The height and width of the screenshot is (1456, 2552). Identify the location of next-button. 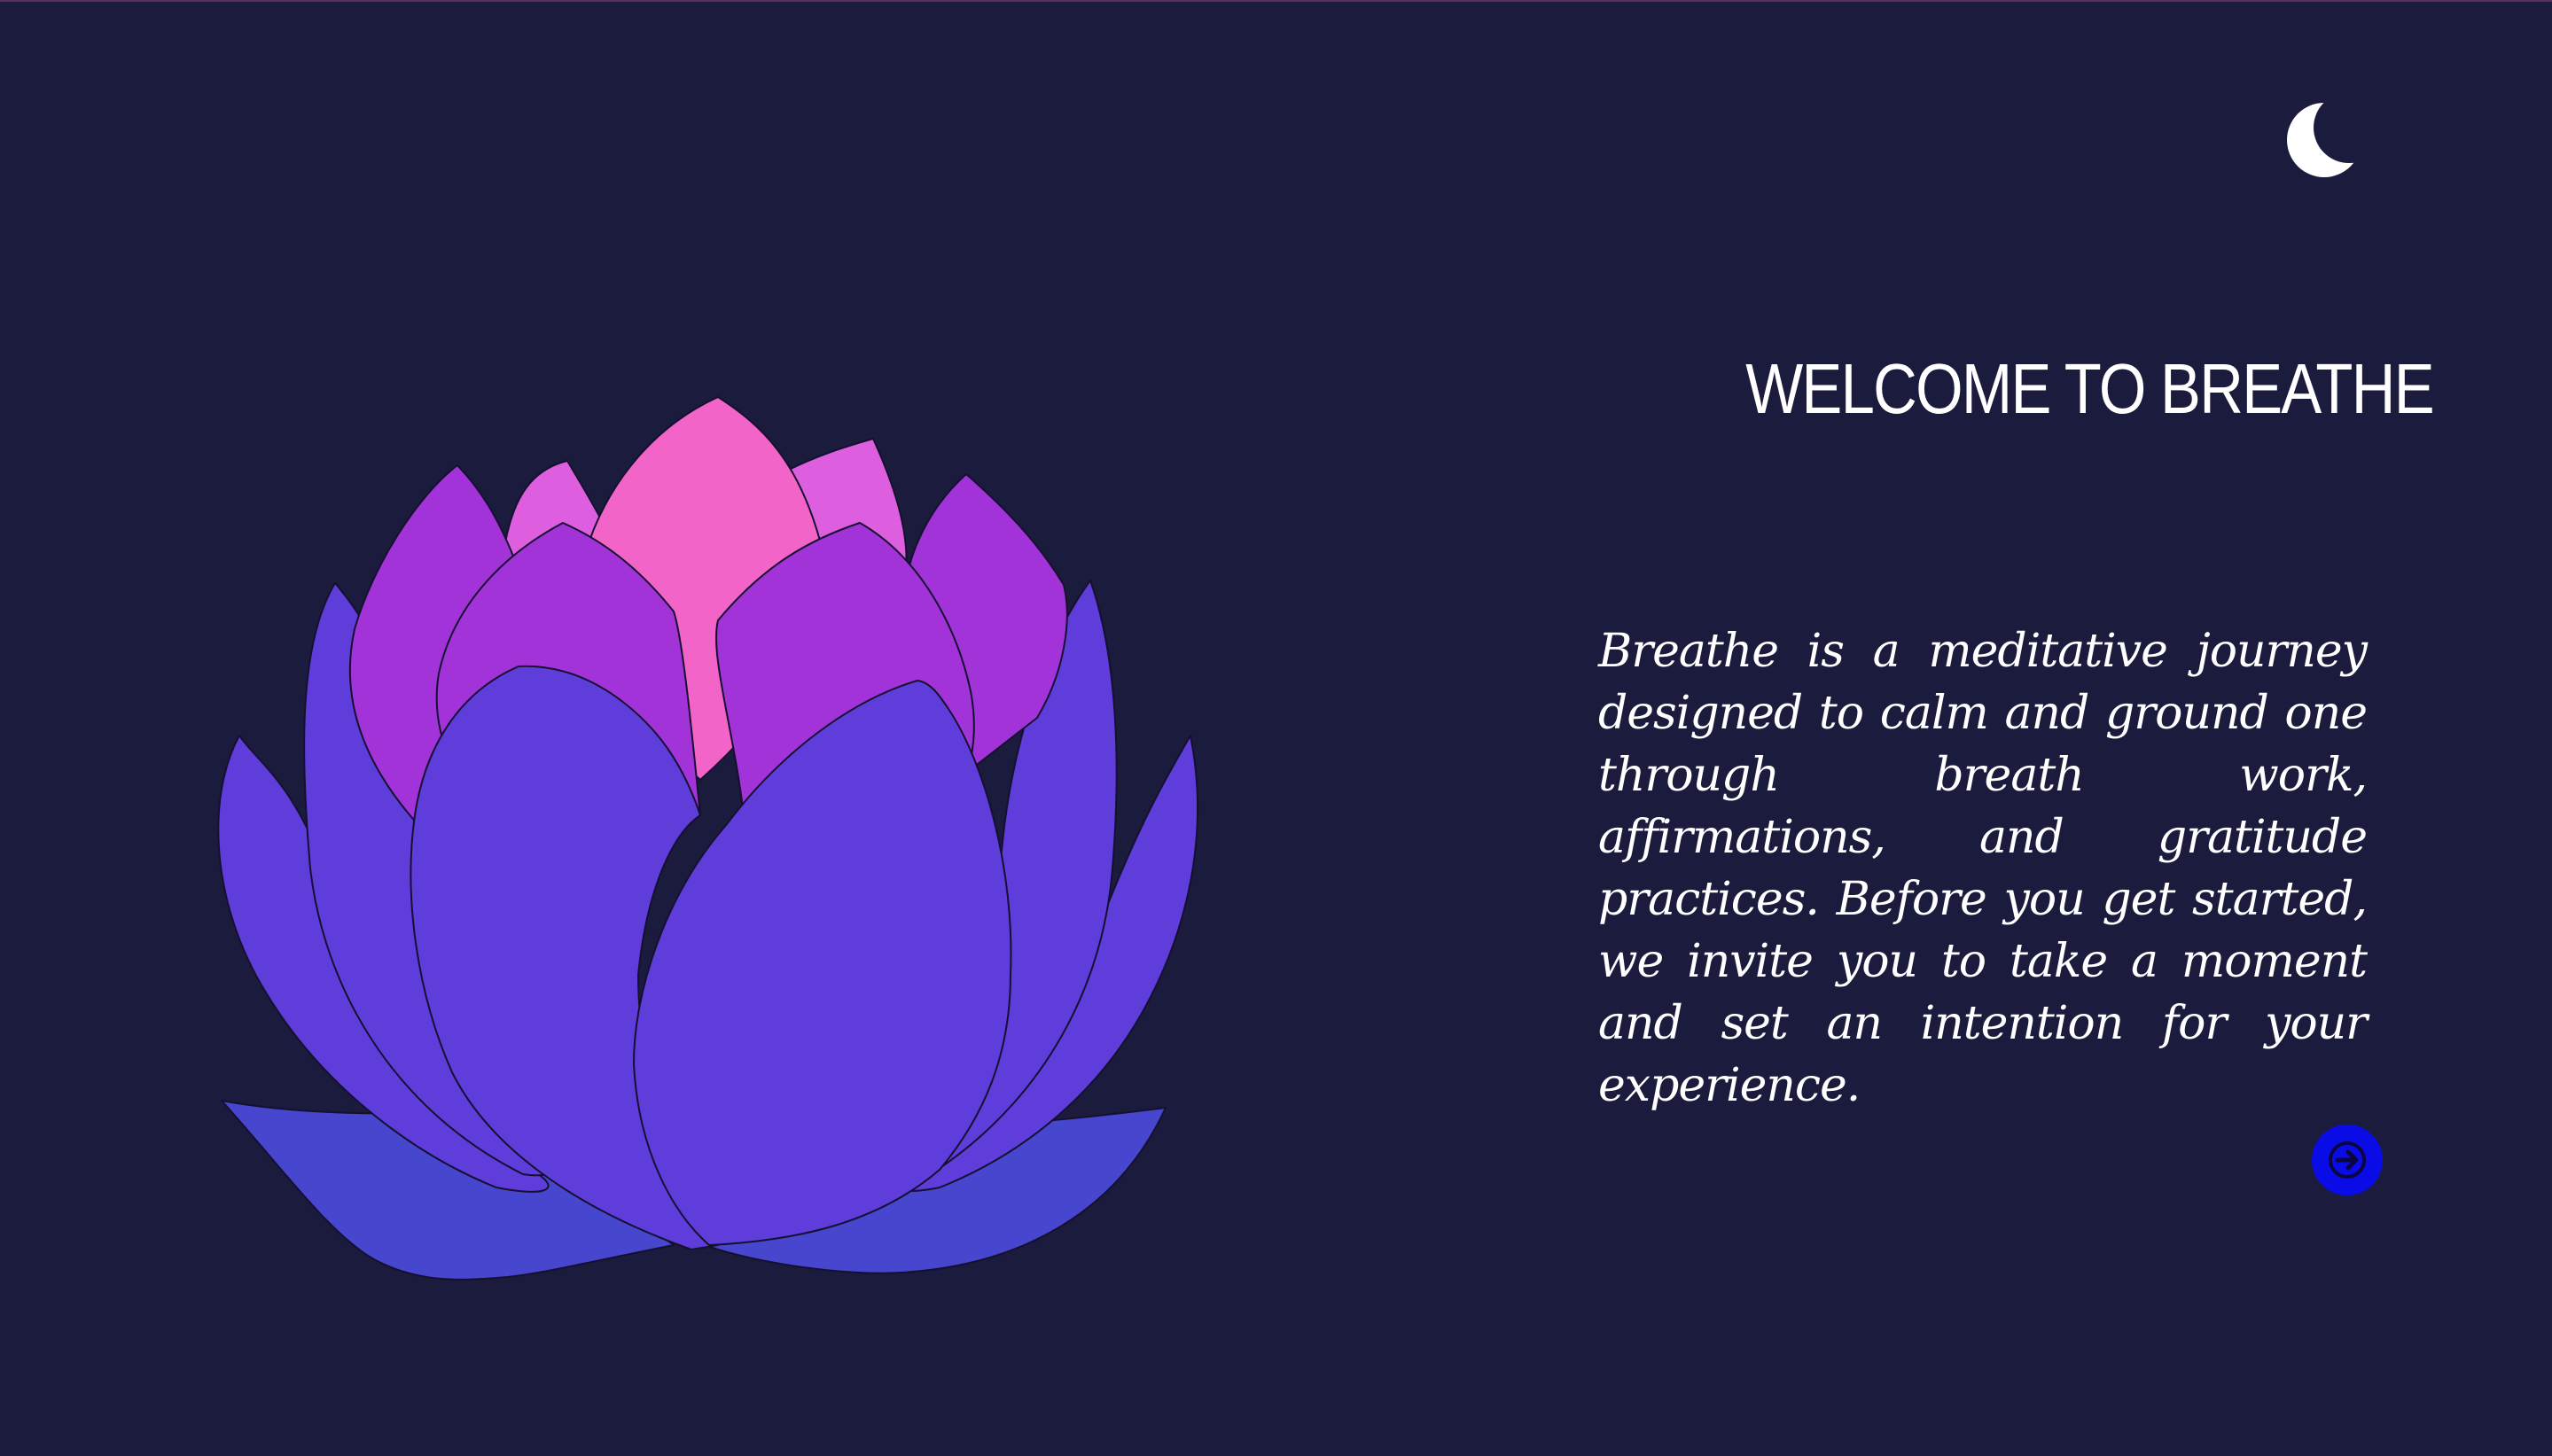
(2347, 1160).